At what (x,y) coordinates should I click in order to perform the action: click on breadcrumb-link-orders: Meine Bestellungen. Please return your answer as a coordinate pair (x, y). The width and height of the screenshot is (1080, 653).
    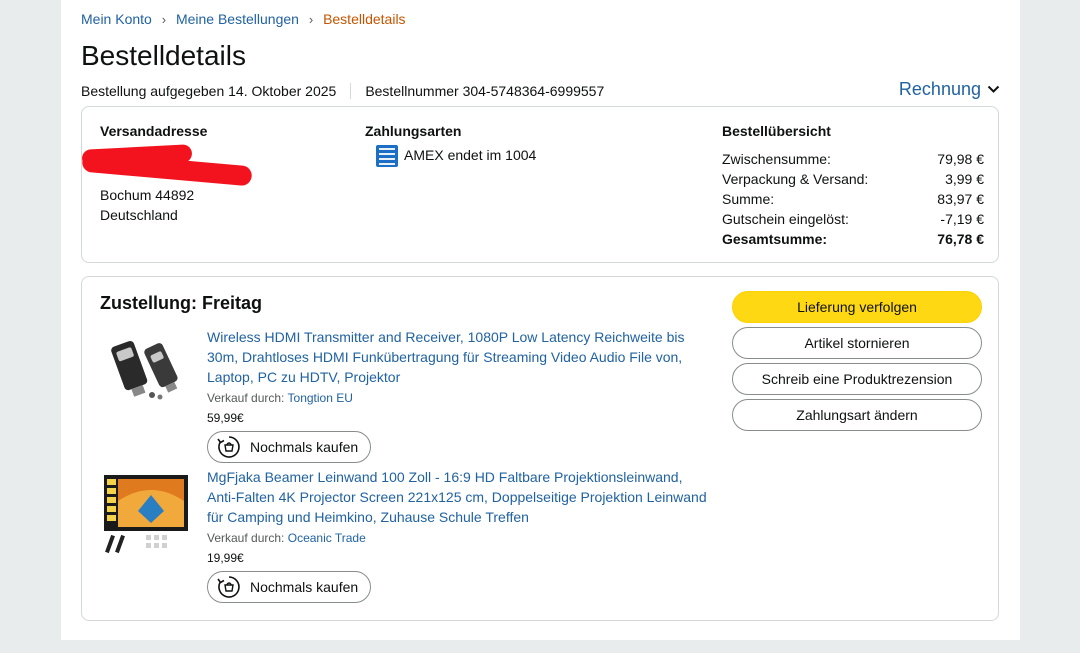
    Looking at the image, I should click on (237, 19).